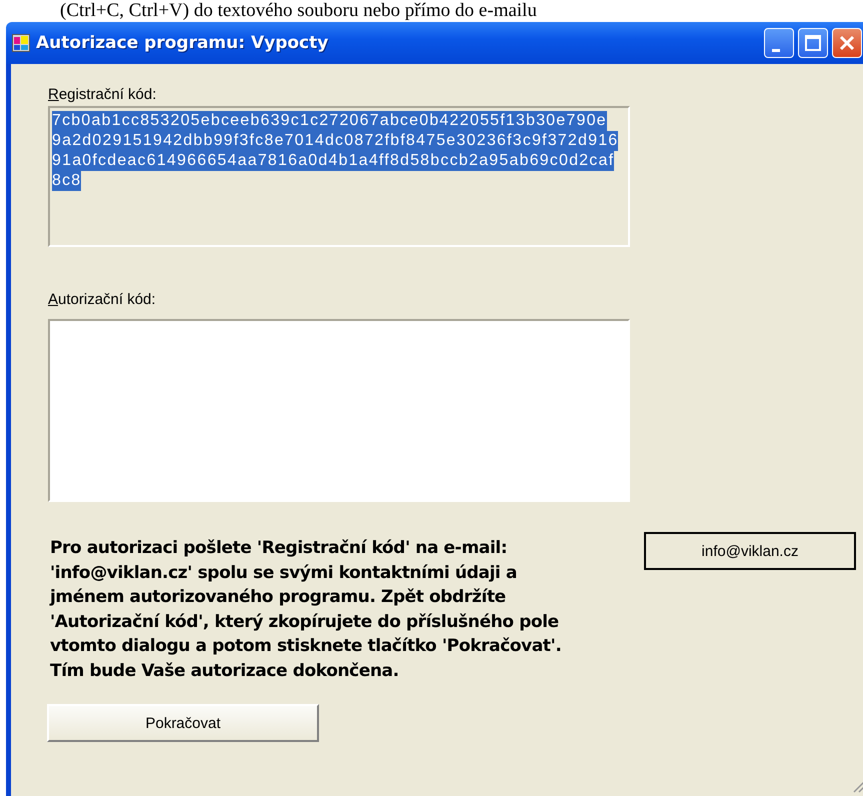 The height and width of the screenshot is (796, 863). I want to click on maximize-button, so click(813, 43).